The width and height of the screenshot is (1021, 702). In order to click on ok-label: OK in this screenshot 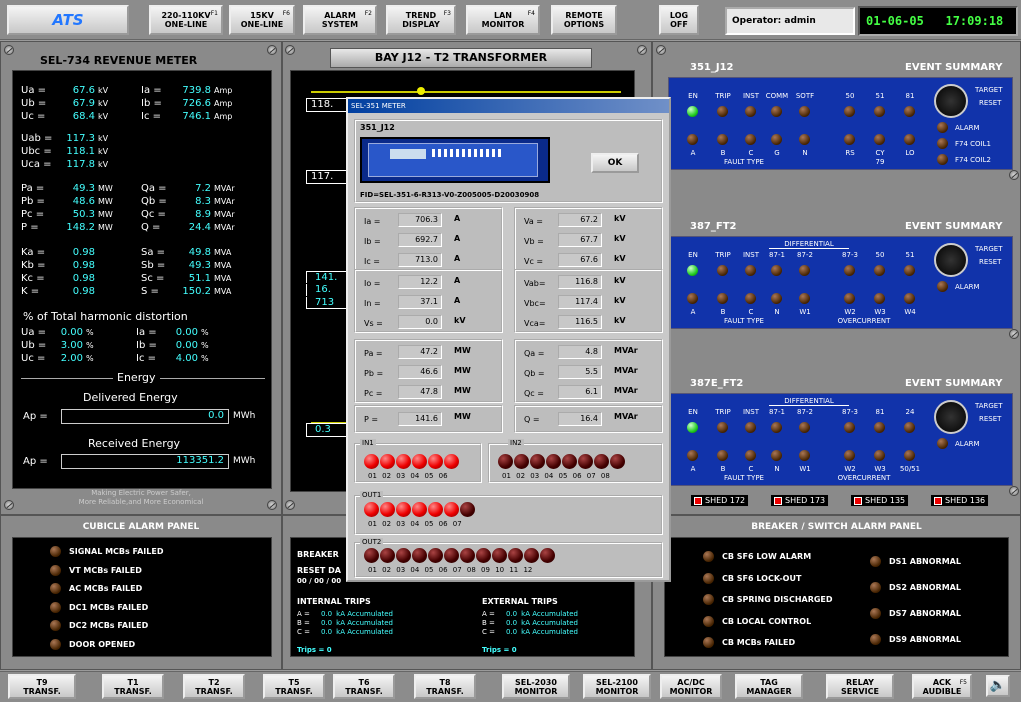, I will do `click(615, 162)`.